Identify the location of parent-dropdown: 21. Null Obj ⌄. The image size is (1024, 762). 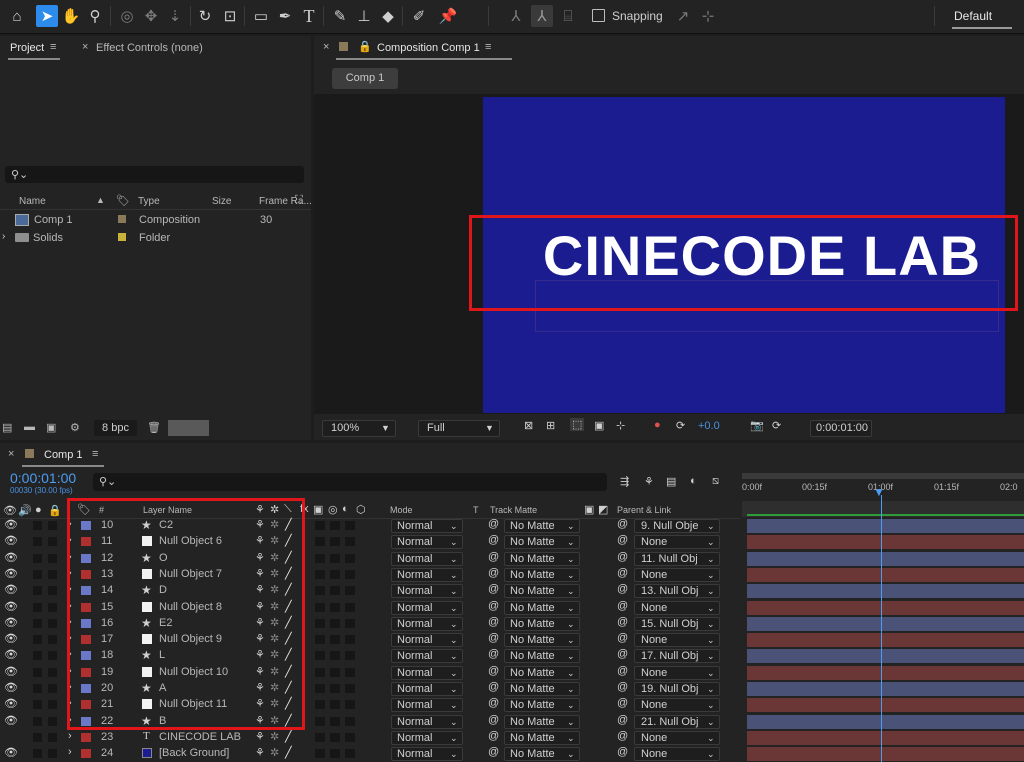
(677, 721).